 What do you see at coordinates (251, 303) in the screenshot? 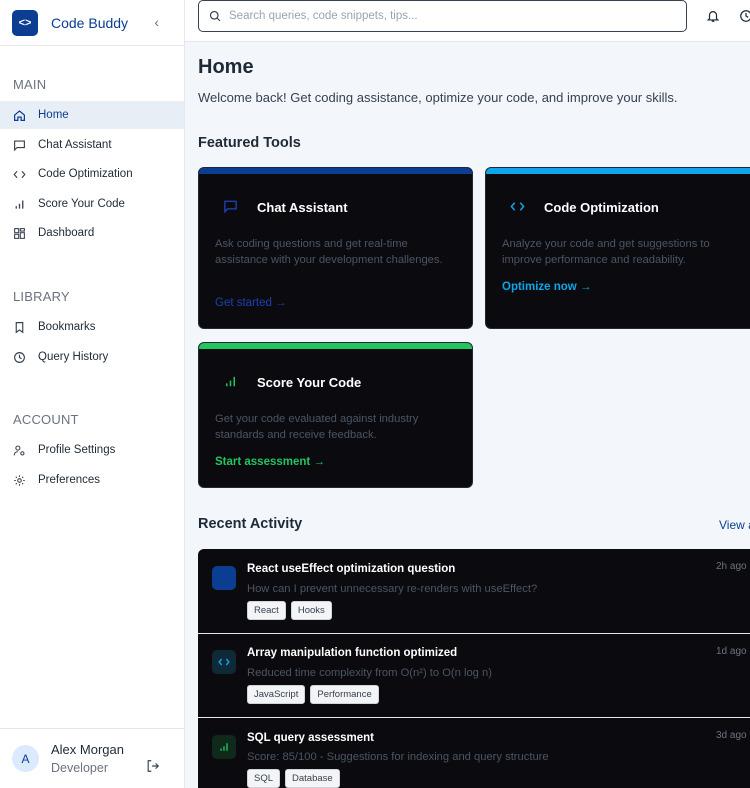
I see `get-started-link: Get started →` at bounding box center [251, 303].